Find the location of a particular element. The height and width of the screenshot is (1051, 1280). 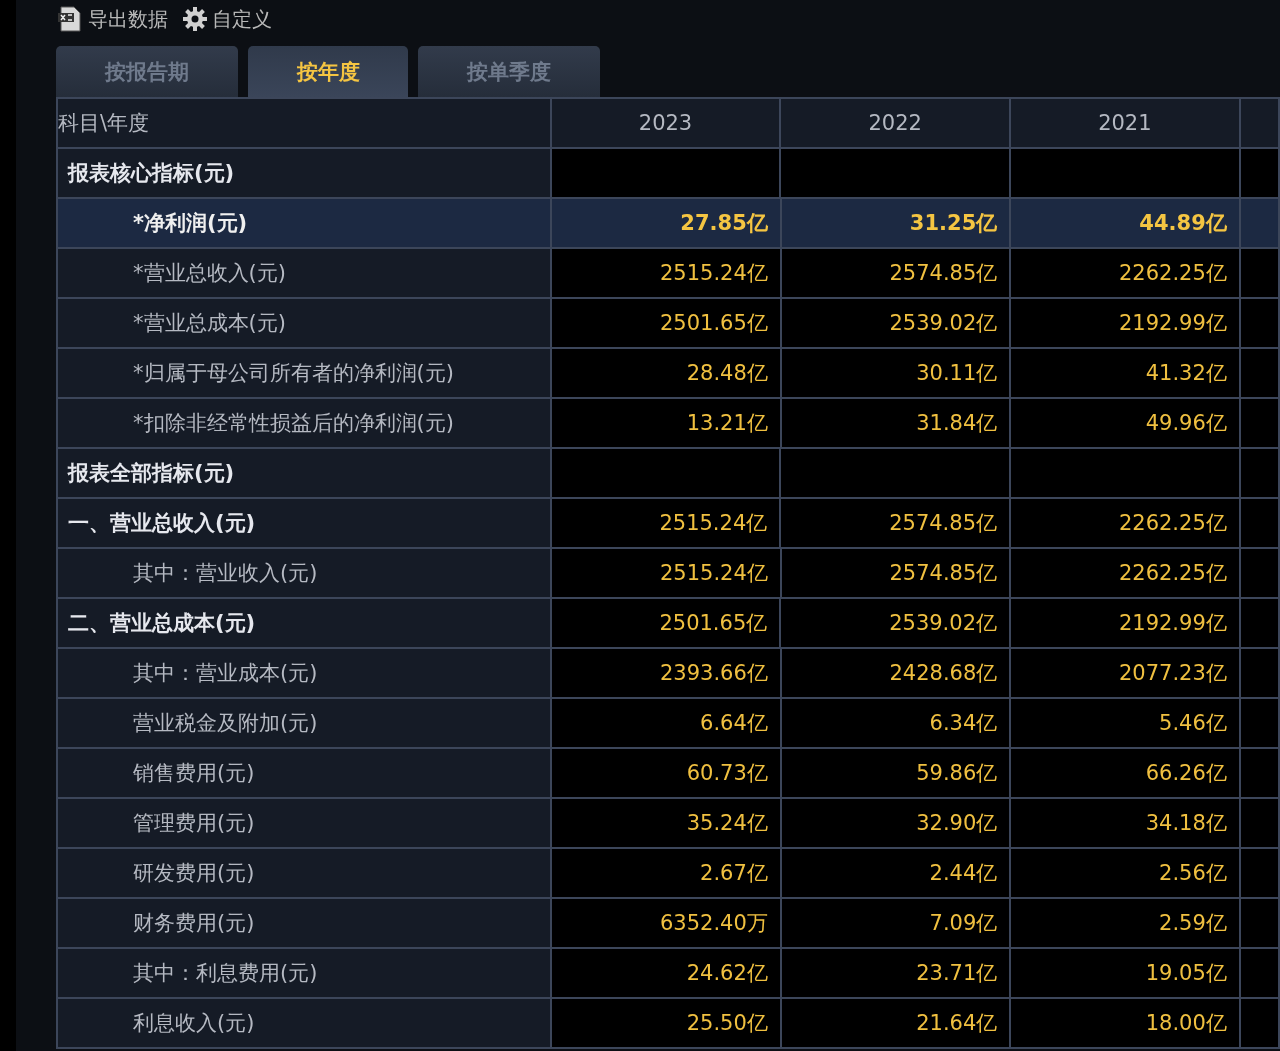

table-row: 利息收入(元) 25.50亿 21.64亿 18.00亿 is located at coordinates (668, 1024).